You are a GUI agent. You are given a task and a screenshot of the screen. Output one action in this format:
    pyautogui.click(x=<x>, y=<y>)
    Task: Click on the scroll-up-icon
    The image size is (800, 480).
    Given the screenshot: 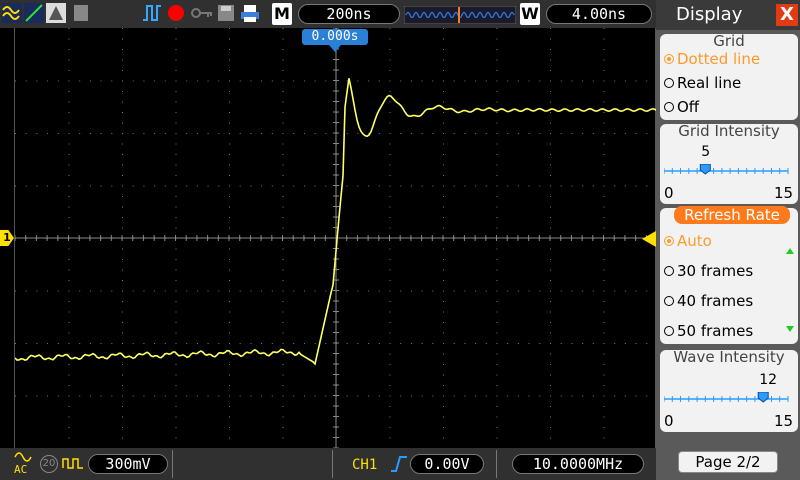 What is the action you would take?
    pyautogui.click(x=790, y=251)
    